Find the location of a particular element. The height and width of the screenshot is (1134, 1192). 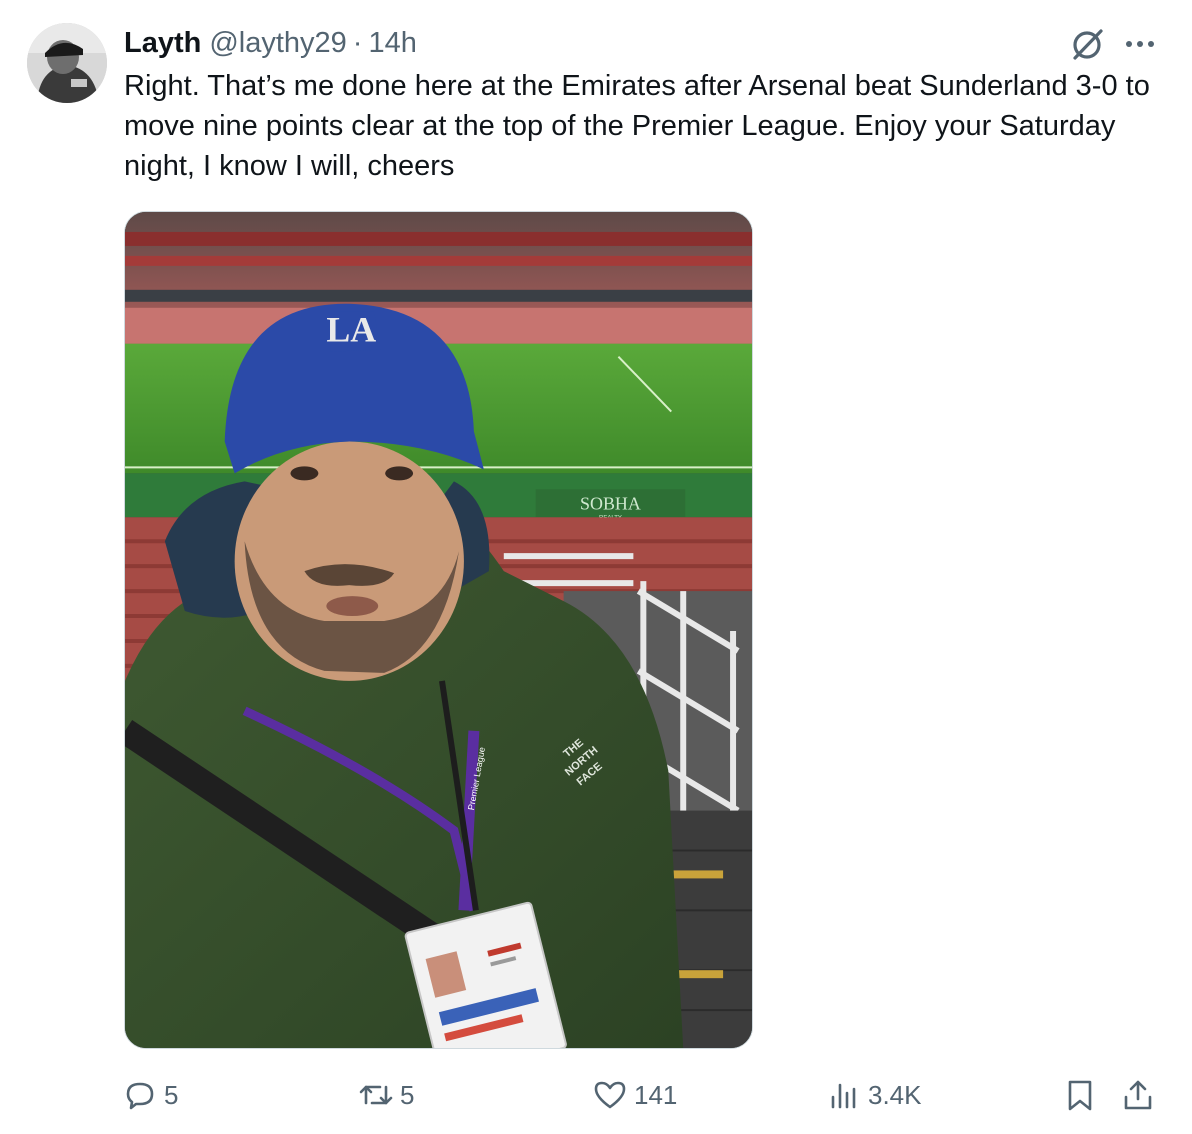

like-button: 141 is located at coordinates (634, 1095).